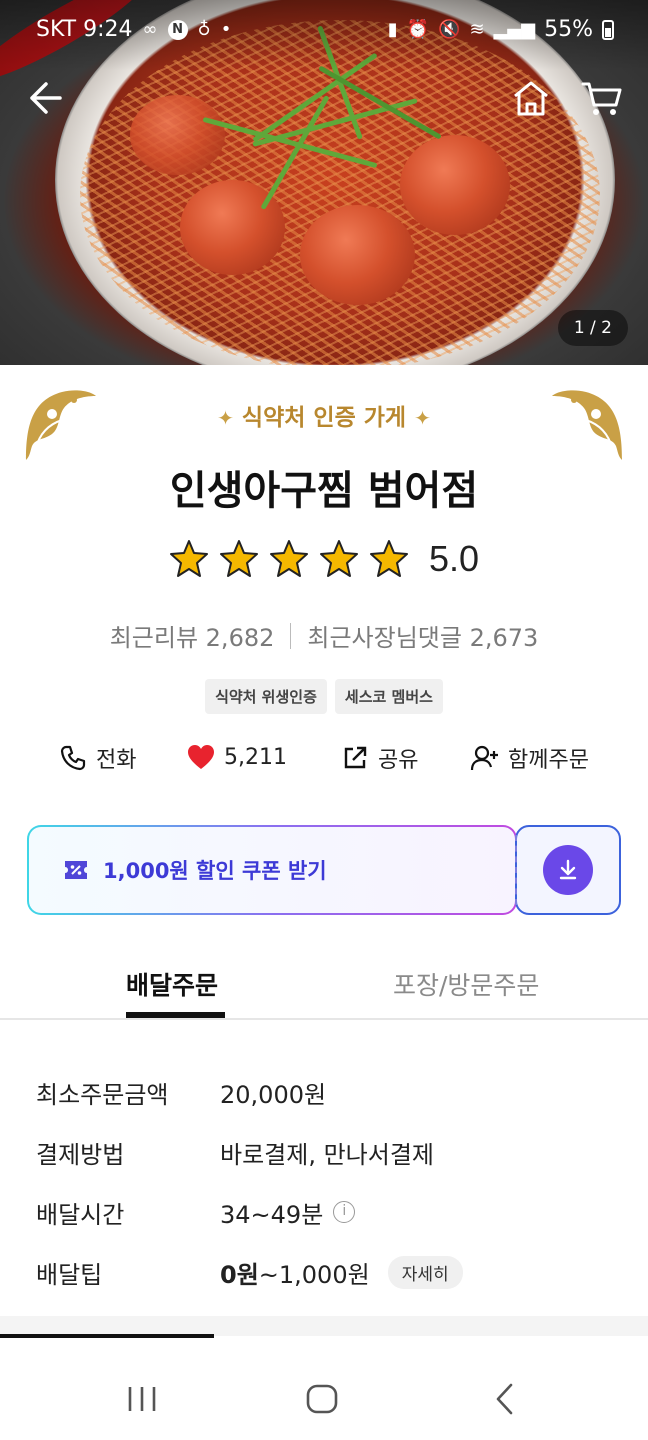 This screenshot has height=1440, width=648. I want to click on star-rating, so click(289, 559).